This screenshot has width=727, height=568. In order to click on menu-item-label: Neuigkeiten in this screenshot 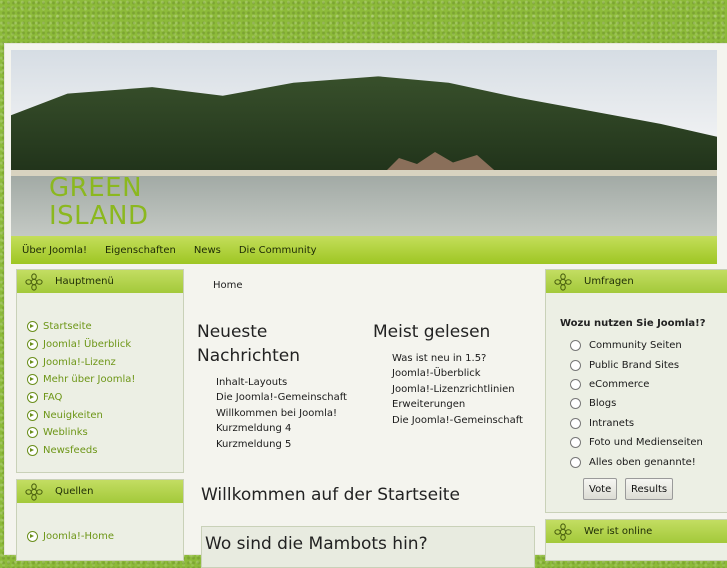, I will do `click(73, 415)`.